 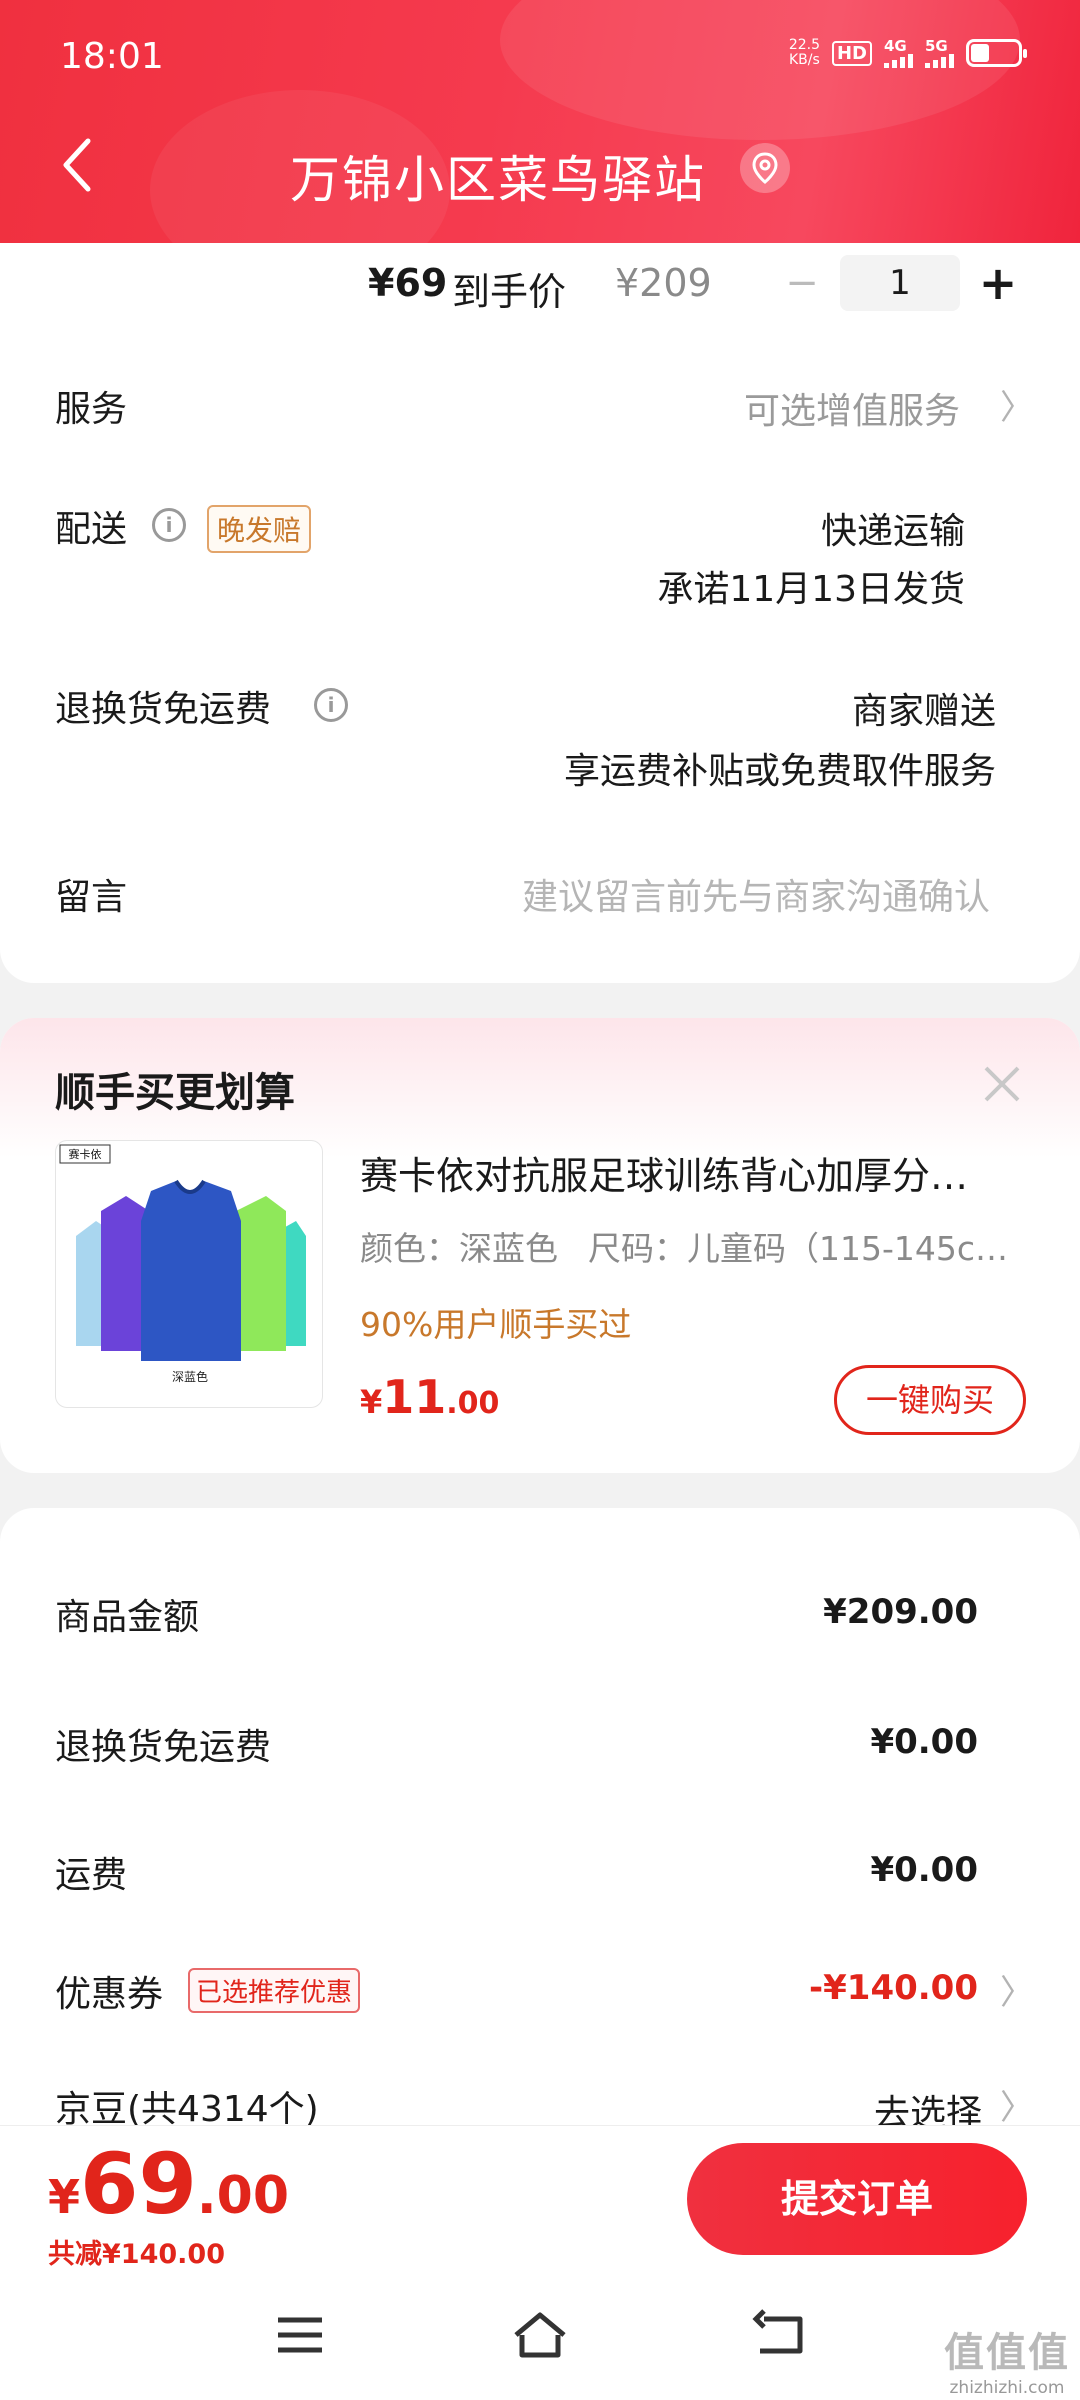 What do you see at coordinates (163, 1747) in the screenshot?
I see `return-fee-label: 退换货免运费` at bounding box center [163, 1747].